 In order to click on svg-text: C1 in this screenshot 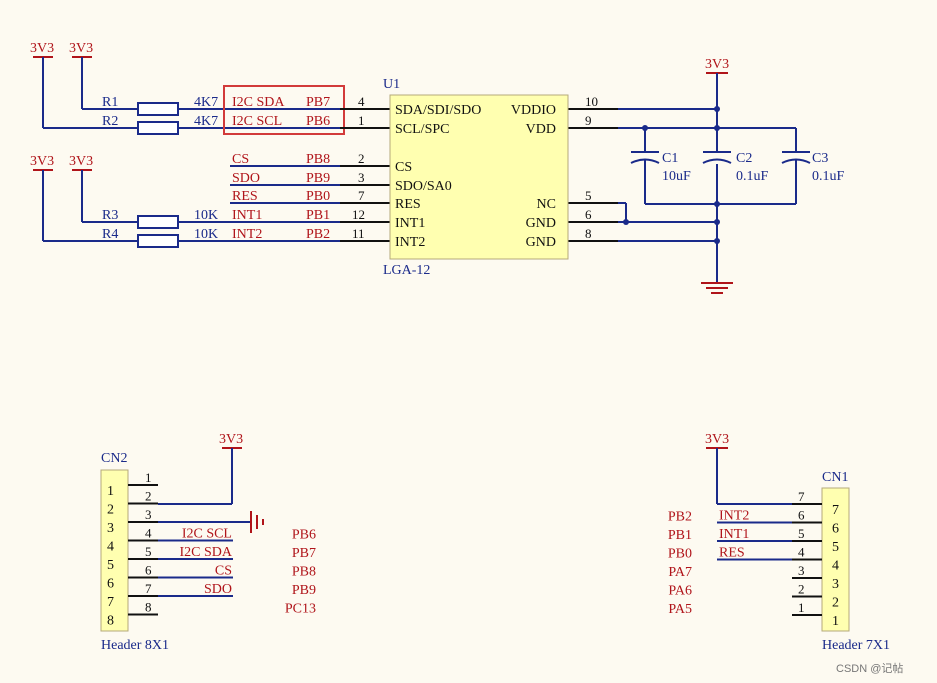, I will do `click(670, 158)`.